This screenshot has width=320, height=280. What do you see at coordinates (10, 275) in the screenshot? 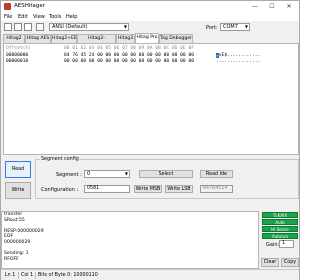
I see `status-line: Ln 1` at bounding box center [10, 275].